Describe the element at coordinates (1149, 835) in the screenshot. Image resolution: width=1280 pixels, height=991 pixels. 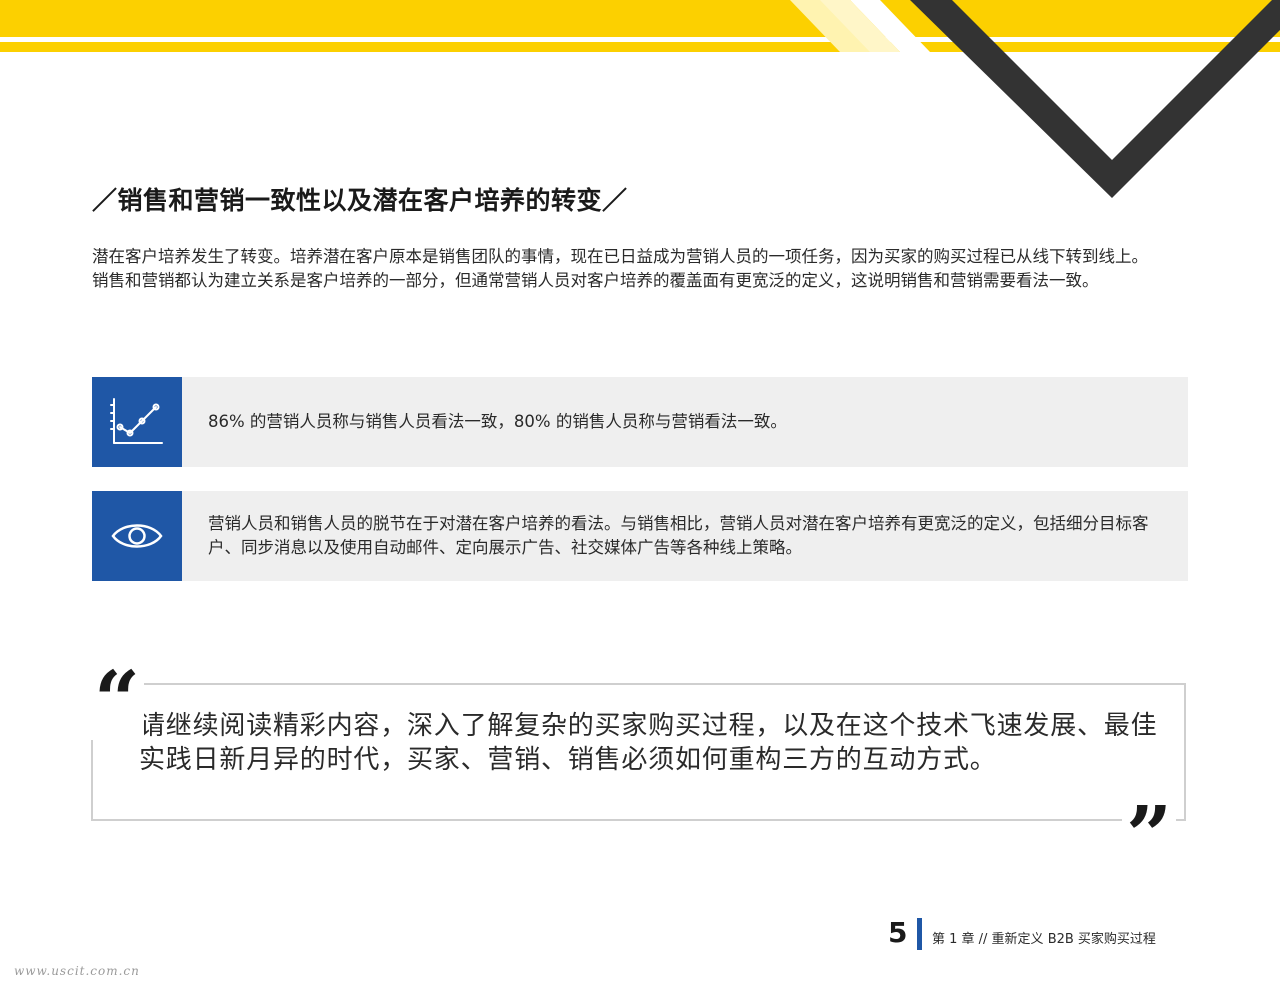
I see `close-quote-mark: ”` at that location.